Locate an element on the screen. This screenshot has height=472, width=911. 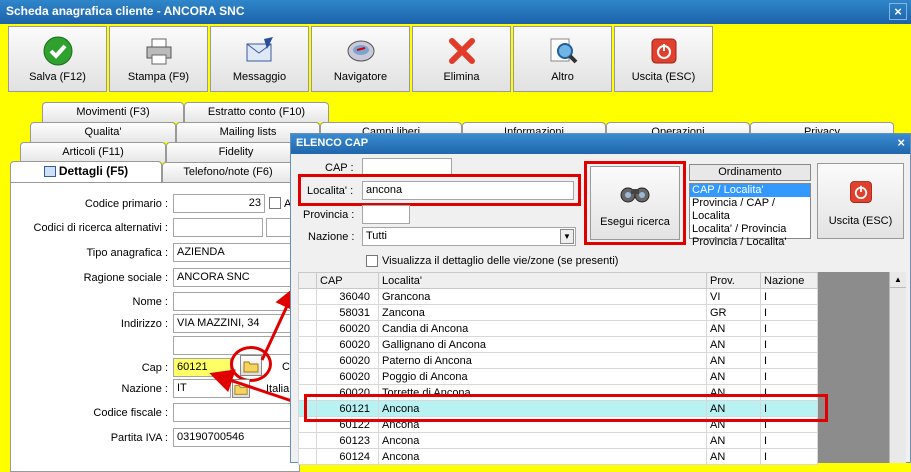
dialog-exit-button: Uscita (ESC) is located at coordinates (860, 201).